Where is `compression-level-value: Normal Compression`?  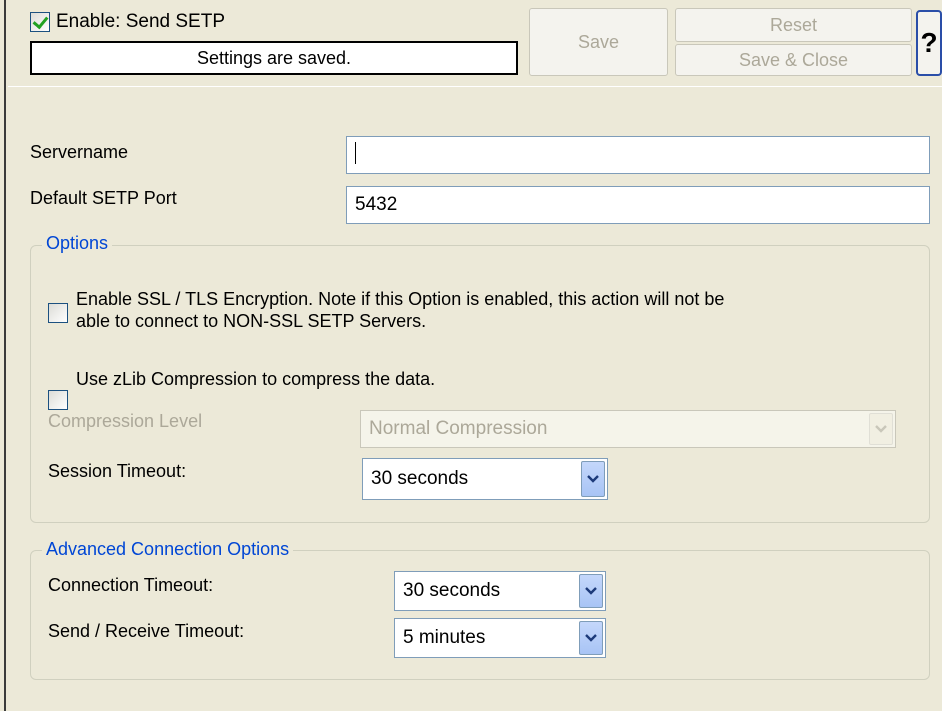
compression-level-value: Normal Compression is located at coordinates (458, 428).